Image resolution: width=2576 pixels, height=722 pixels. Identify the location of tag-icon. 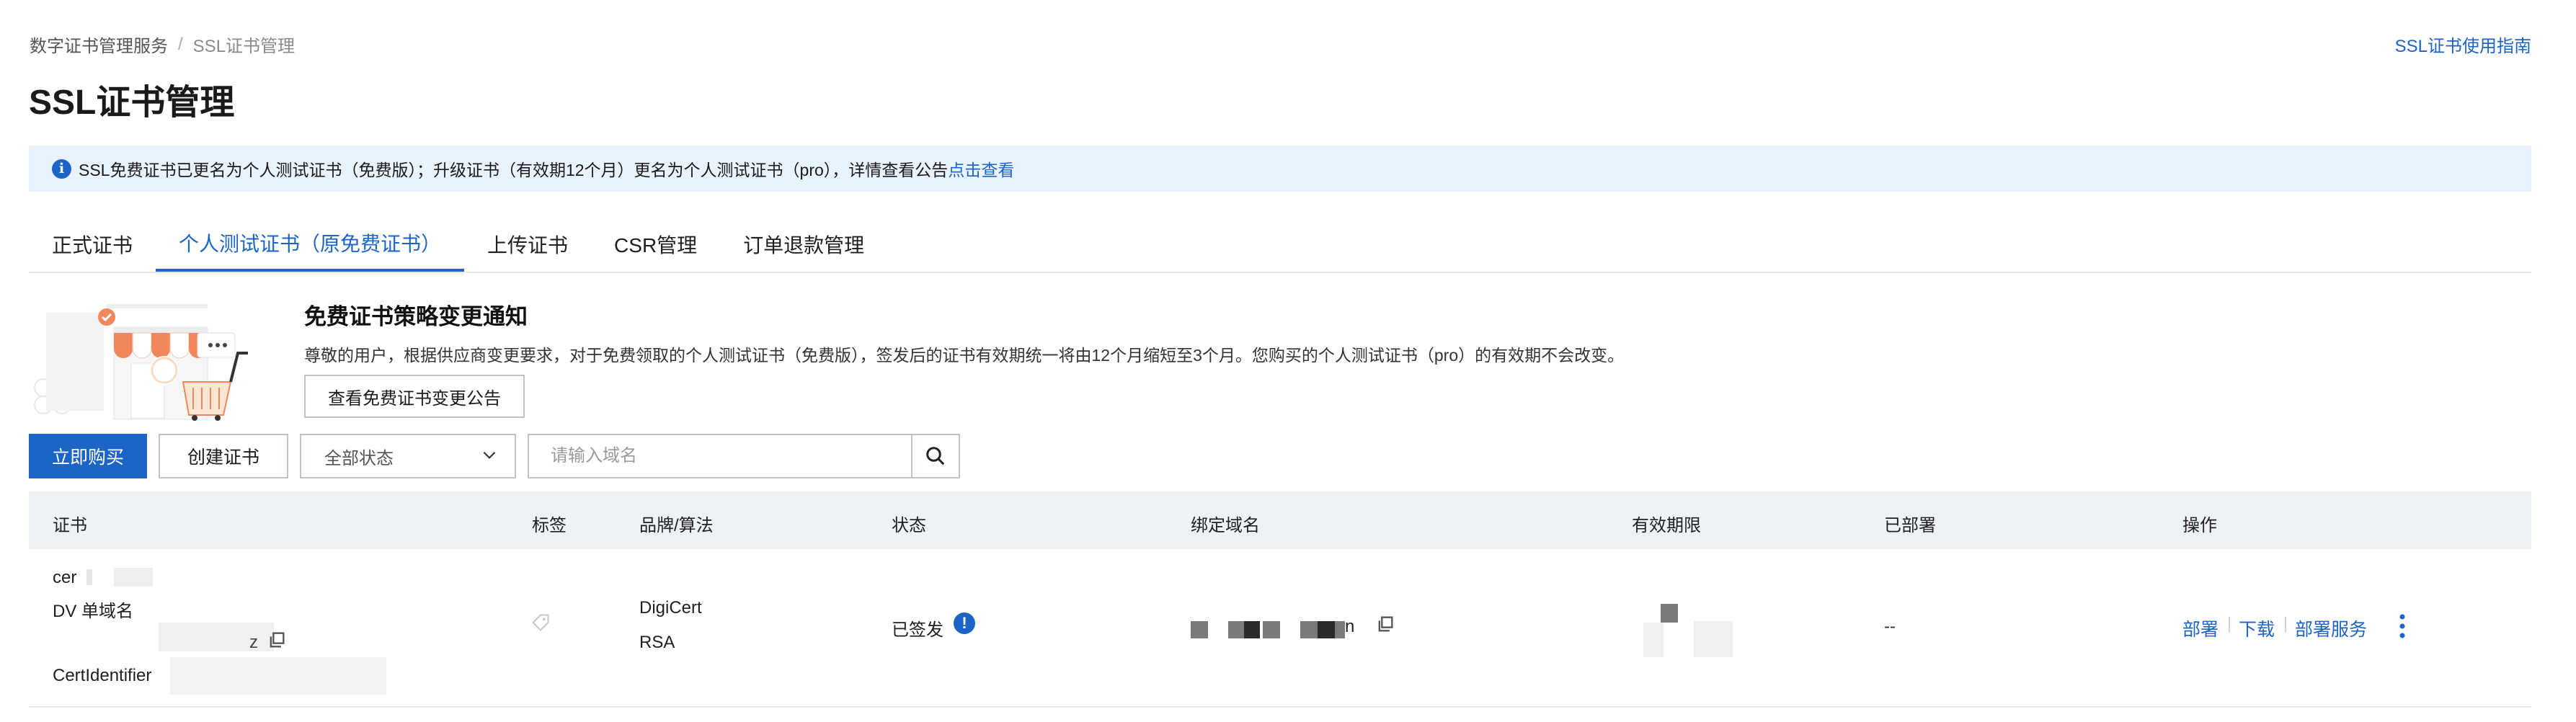
(540, 623).